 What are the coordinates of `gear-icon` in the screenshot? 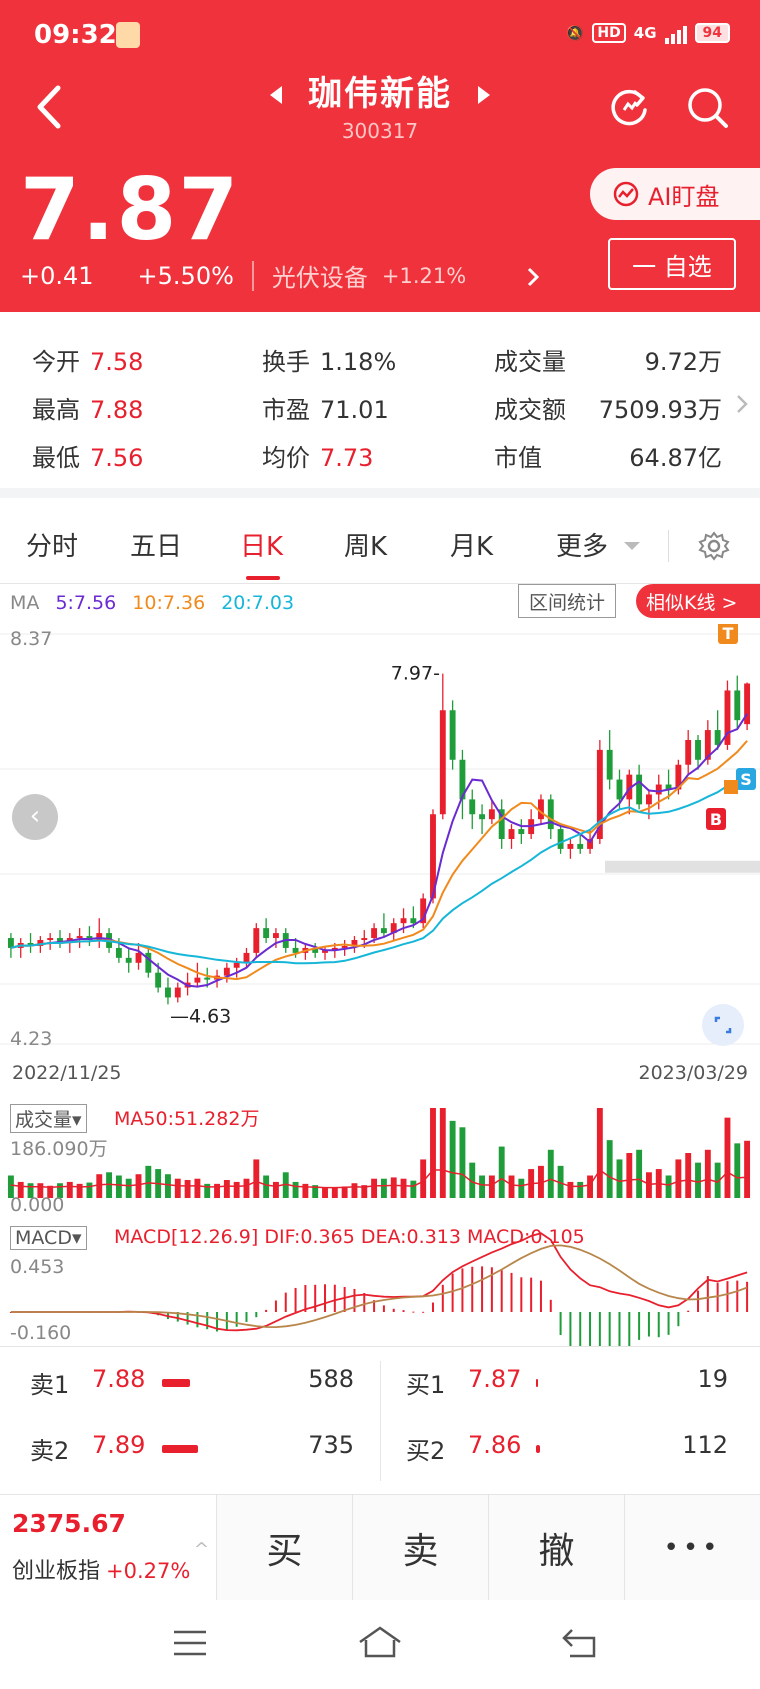 It's located at (714, 546).